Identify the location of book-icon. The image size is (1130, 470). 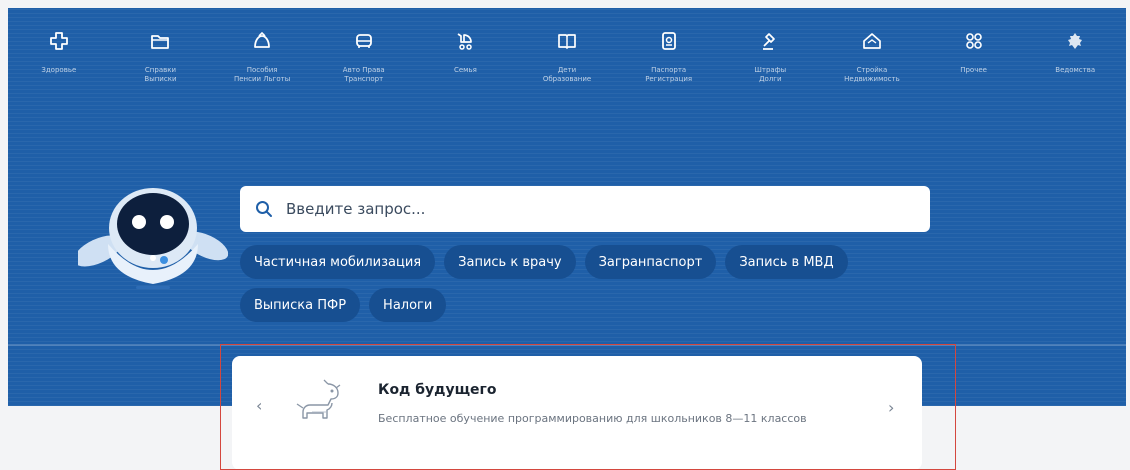
(567, 41).